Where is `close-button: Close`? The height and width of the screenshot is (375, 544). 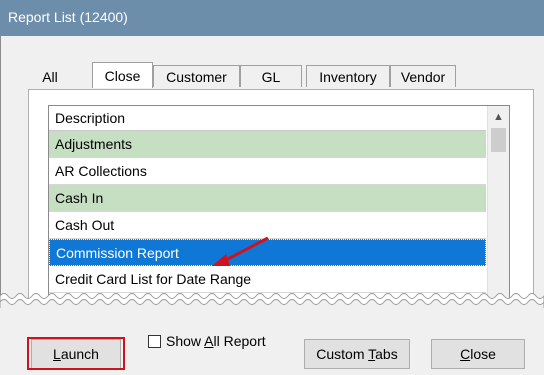
close-button: Close is located at coordinates (478, 354).